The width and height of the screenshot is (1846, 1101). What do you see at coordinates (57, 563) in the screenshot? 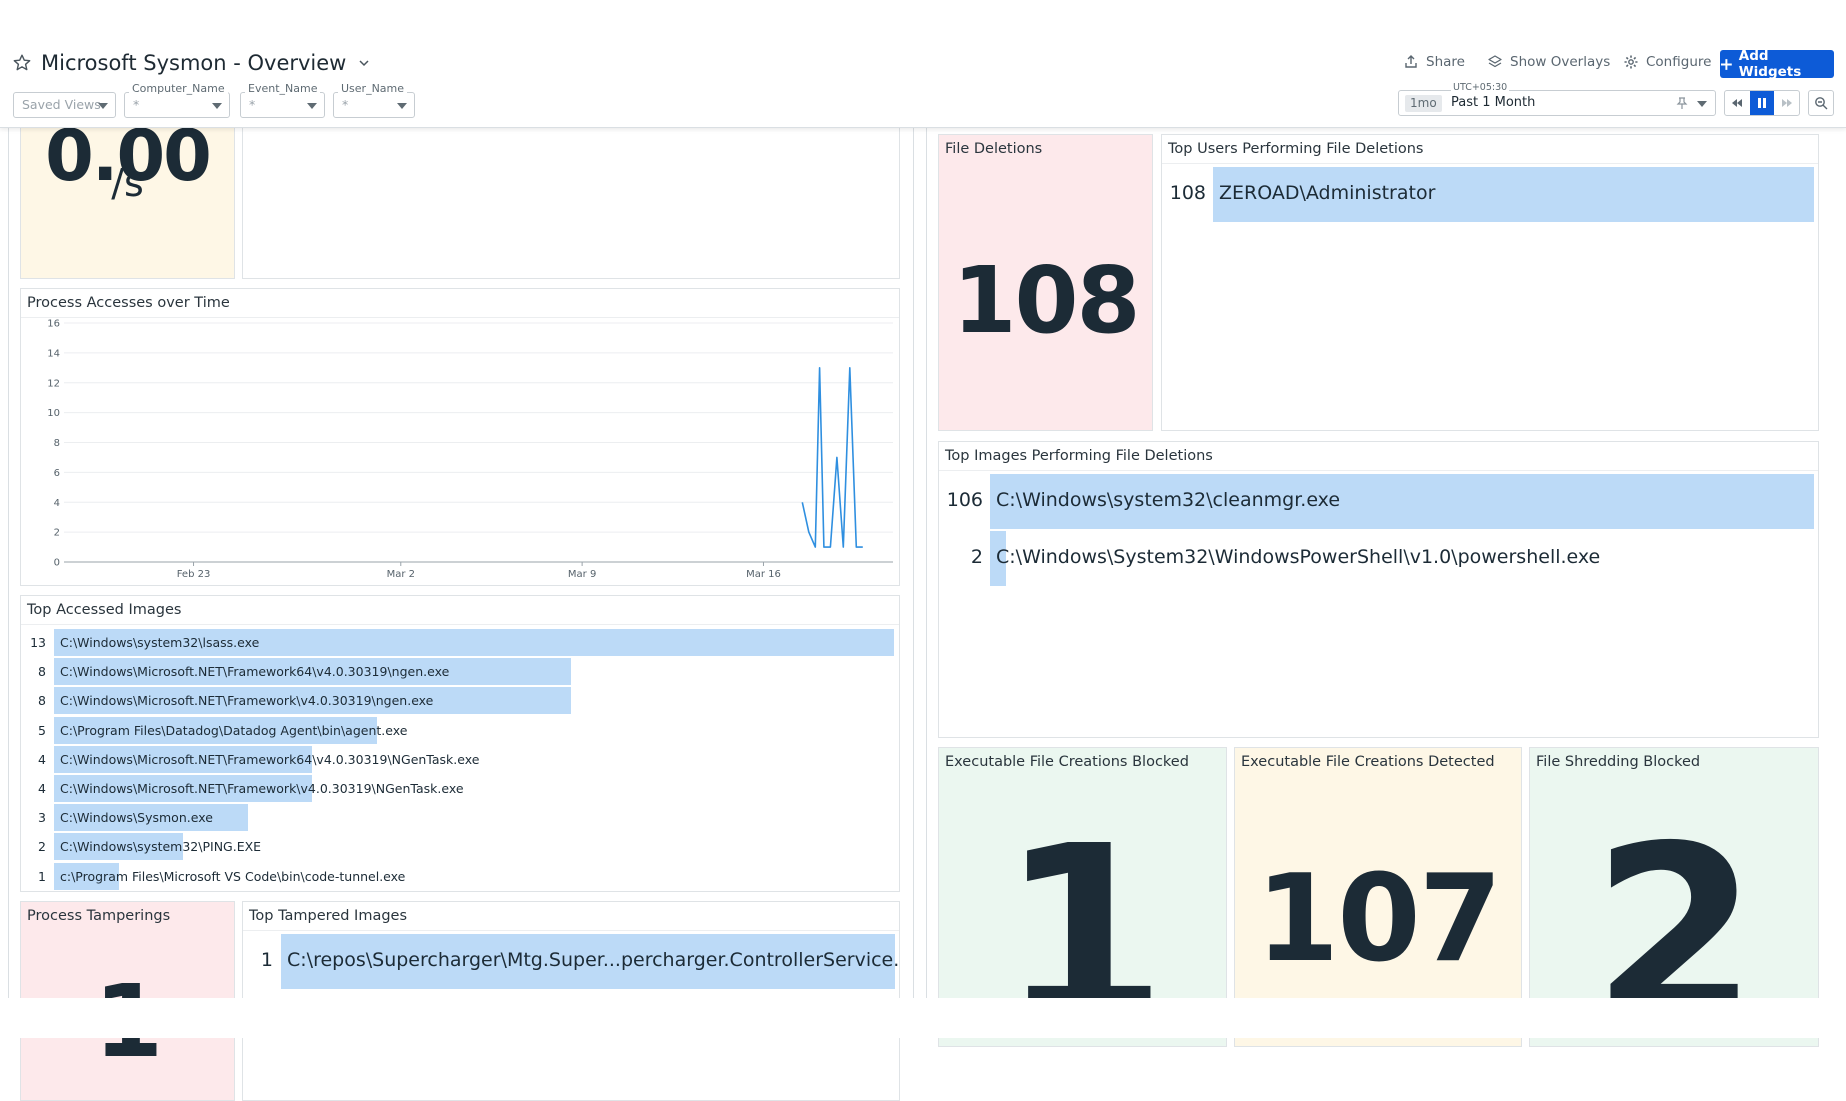
I see `y-tick-label: 0` at bounding box center [57, 563].